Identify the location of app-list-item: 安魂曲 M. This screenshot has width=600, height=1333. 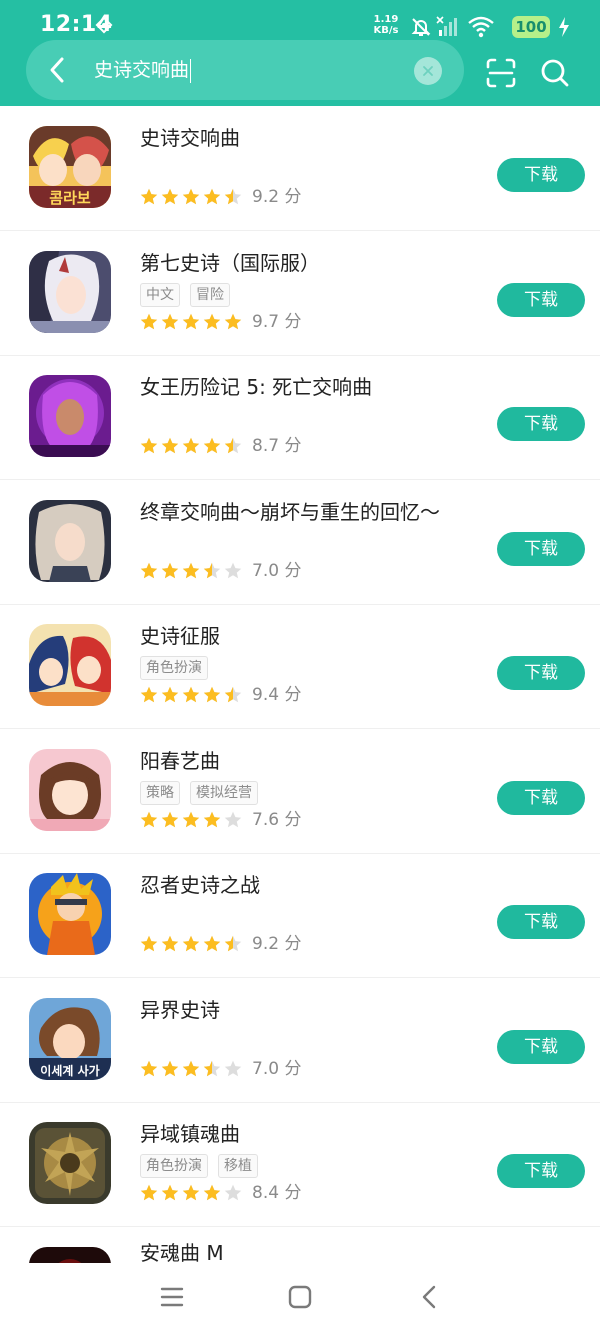
(300, 1245).